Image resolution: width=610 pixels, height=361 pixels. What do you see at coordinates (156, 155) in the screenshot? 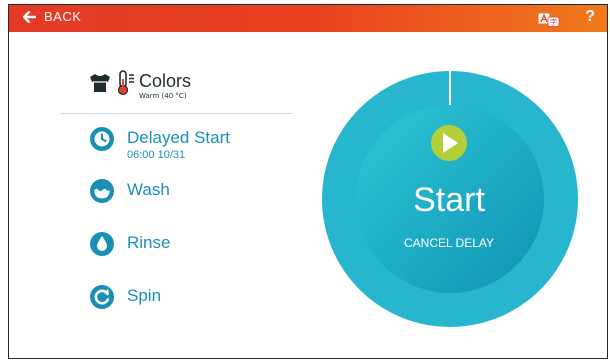
I see `delay-time: 06:00 10/31` at bounding box center [156, 155].